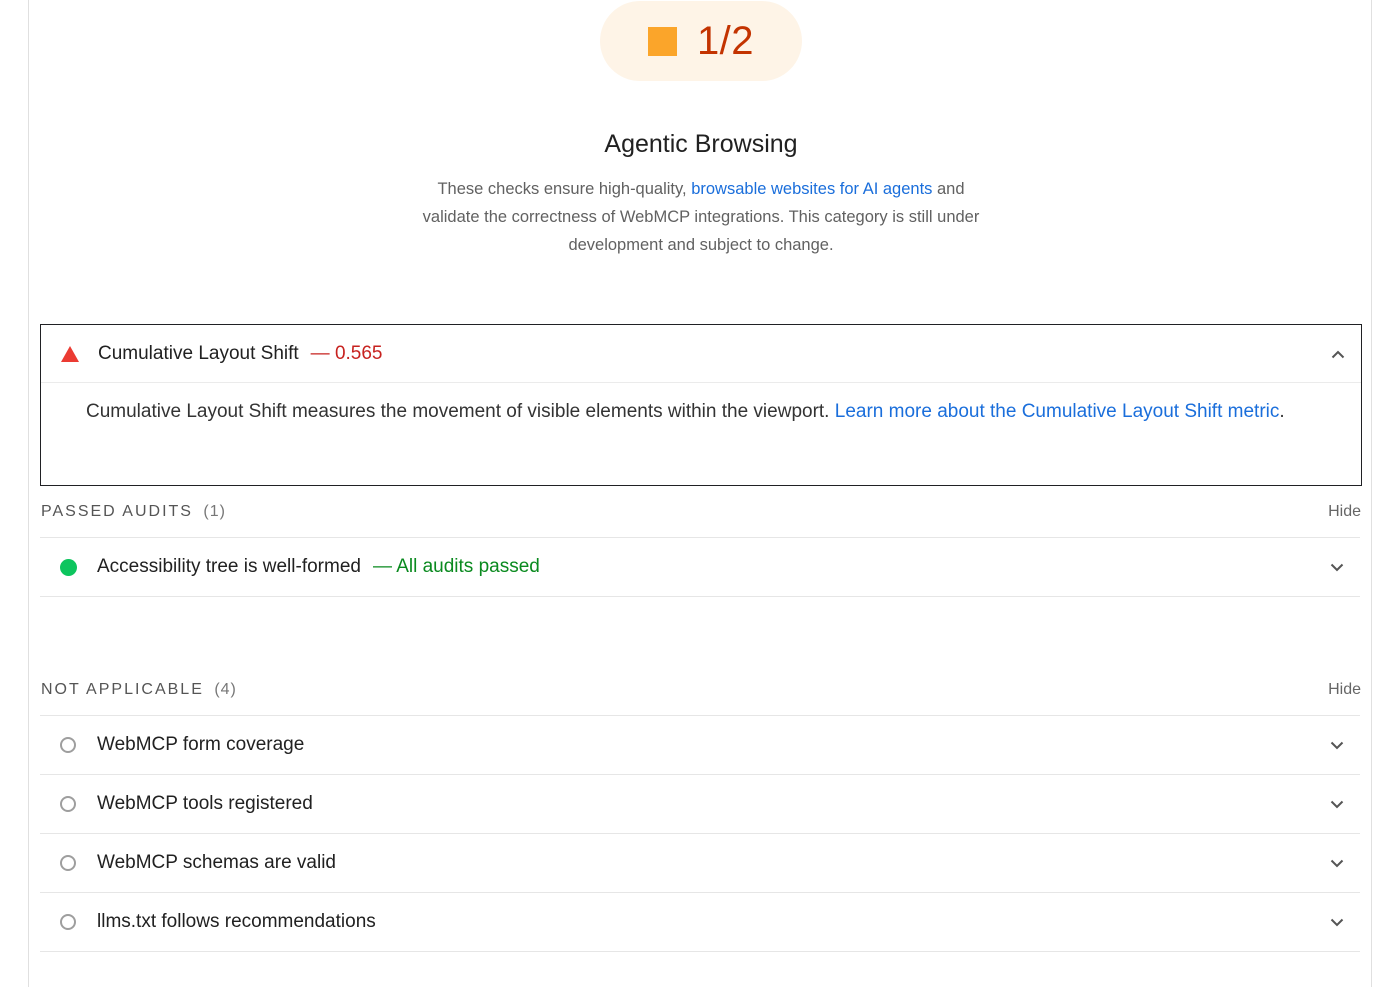  I want to click on category-title: Agentic Browsing, so click(701, 144).